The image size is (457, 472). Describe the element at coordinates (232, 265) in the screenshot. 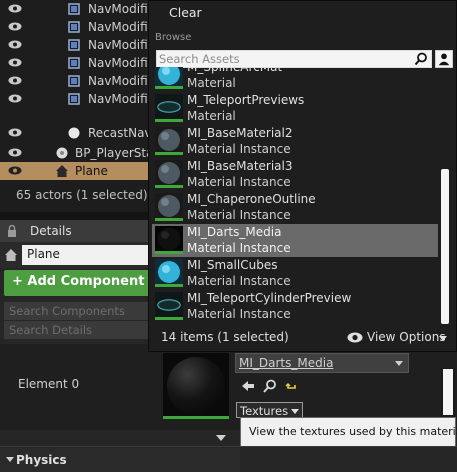

I see `asset-name: MI_SmallCubes` at that location.